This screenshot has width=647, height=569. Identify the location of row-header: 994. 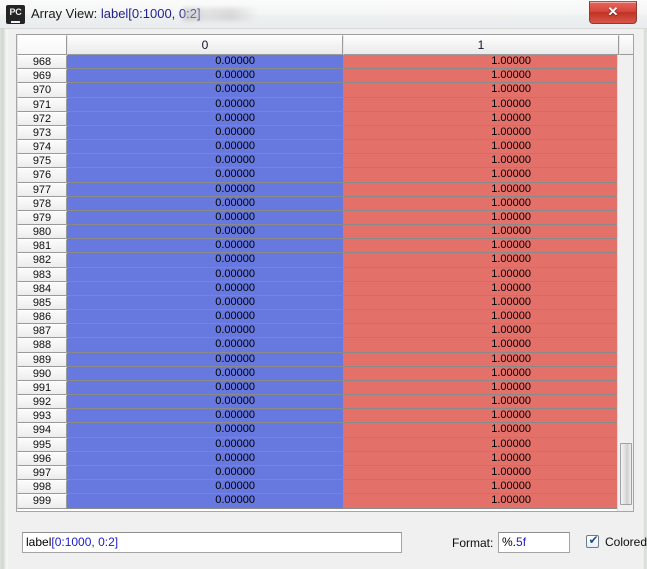
(42, 430).